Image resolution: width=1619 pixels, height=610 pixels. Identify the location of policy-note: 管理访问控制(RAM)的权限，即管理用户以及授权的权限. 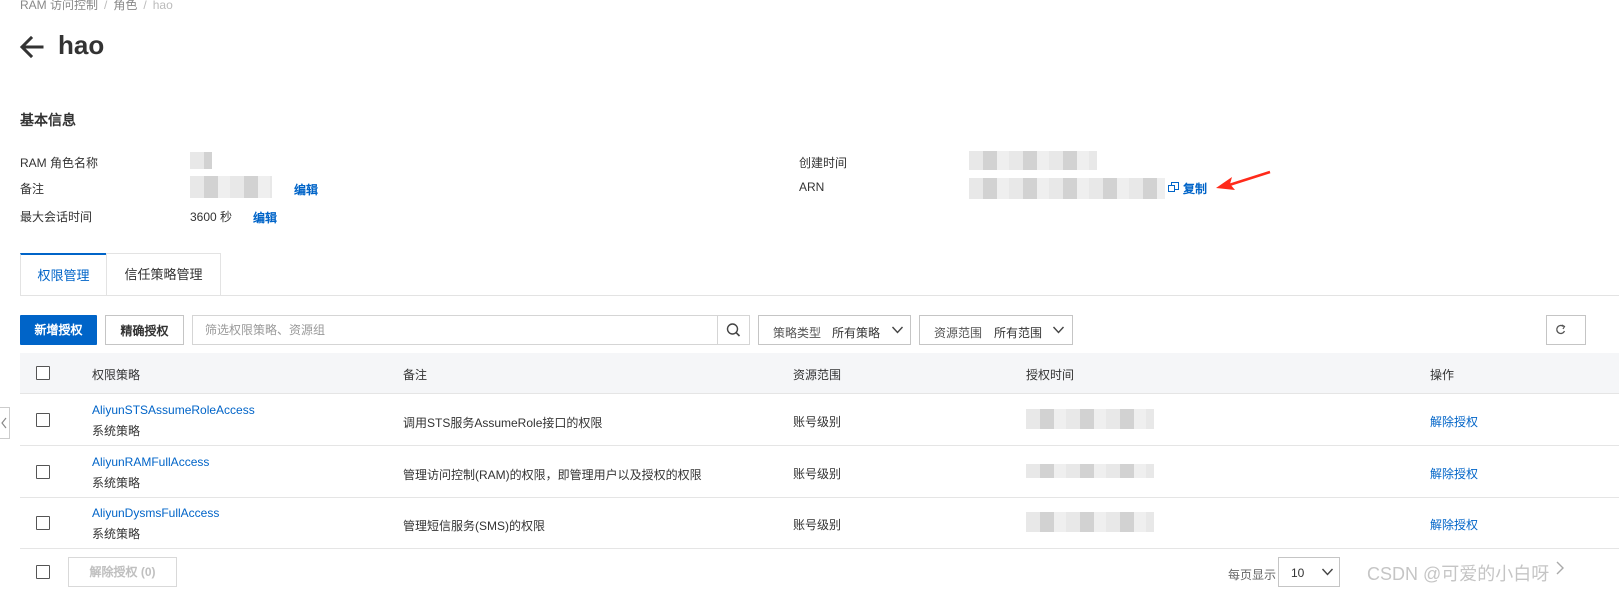
(552, 475).